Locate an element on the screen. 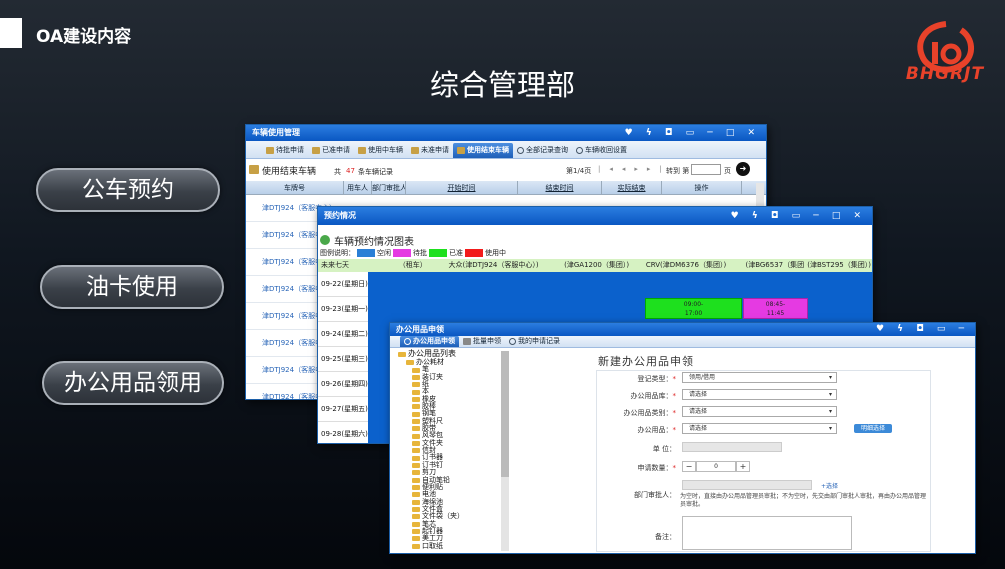  minus-button: − is located at coordinates (689, 466).